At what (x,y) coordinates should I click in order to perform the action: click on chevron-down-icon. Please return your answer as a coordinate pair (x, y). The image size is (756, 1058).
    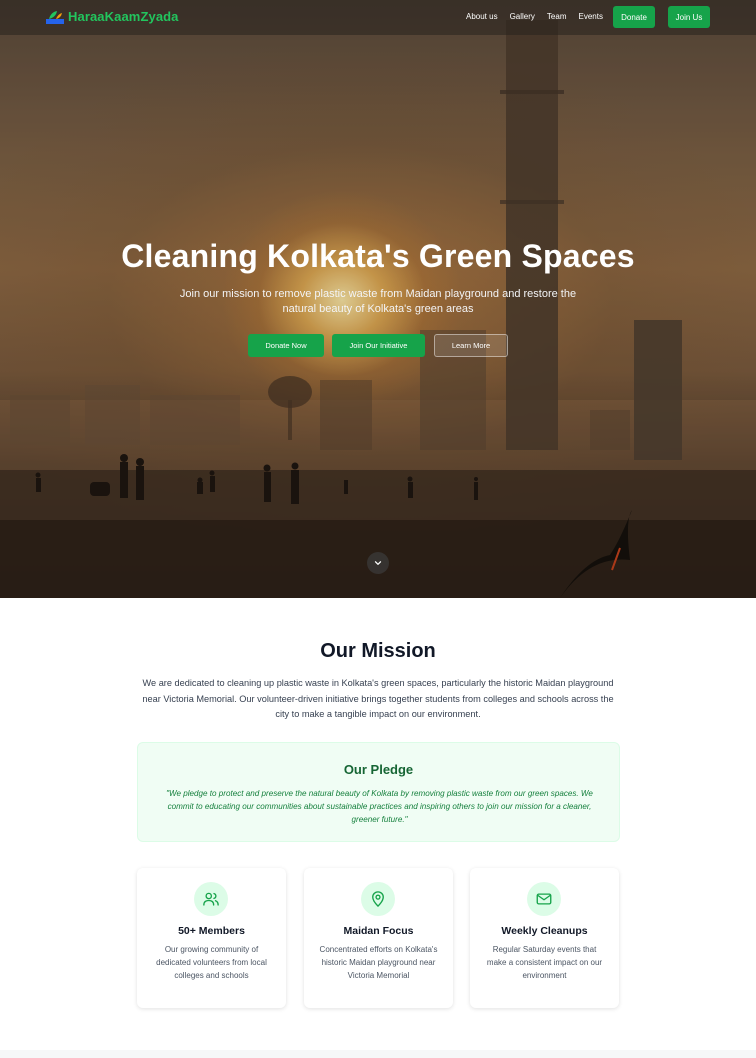
    Looking at the image, I should click on (378, 563).